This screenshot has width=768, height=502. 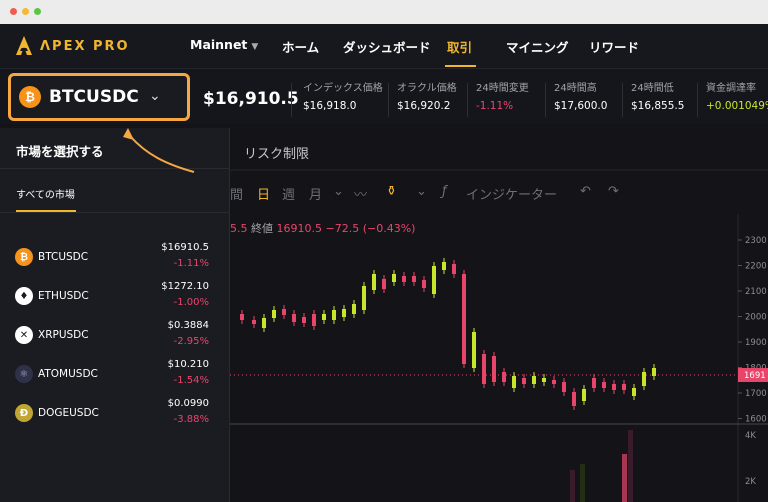 What do you see at coordinates (444, 191) in the screenshot?
I see `function-fx-icon: ƒ` at bounding box center [444, 191].